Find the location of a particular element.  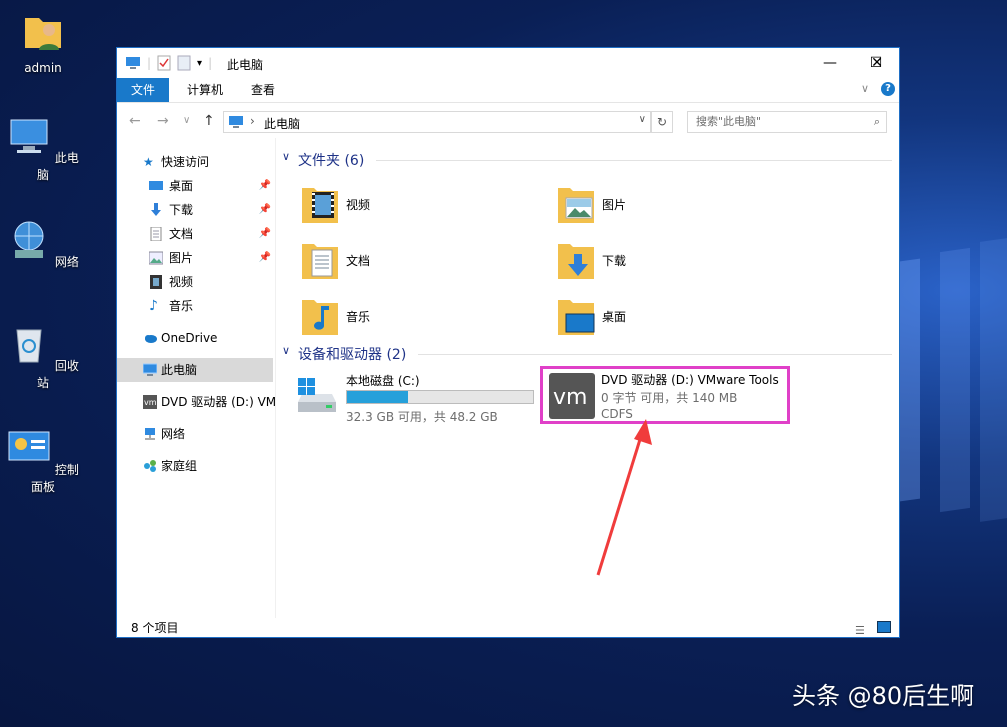

nav-item-network: 网络 is located at coordinates (196, 434).